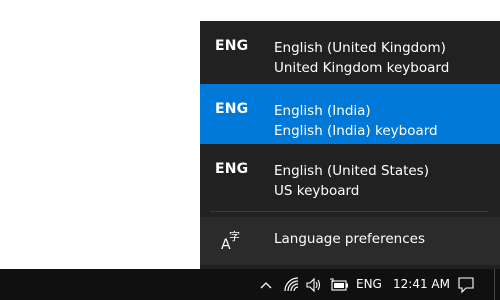  What do you see at coordinates (349, 211) in the screenshot?
I see `divider` at bounding box center [349, 211].